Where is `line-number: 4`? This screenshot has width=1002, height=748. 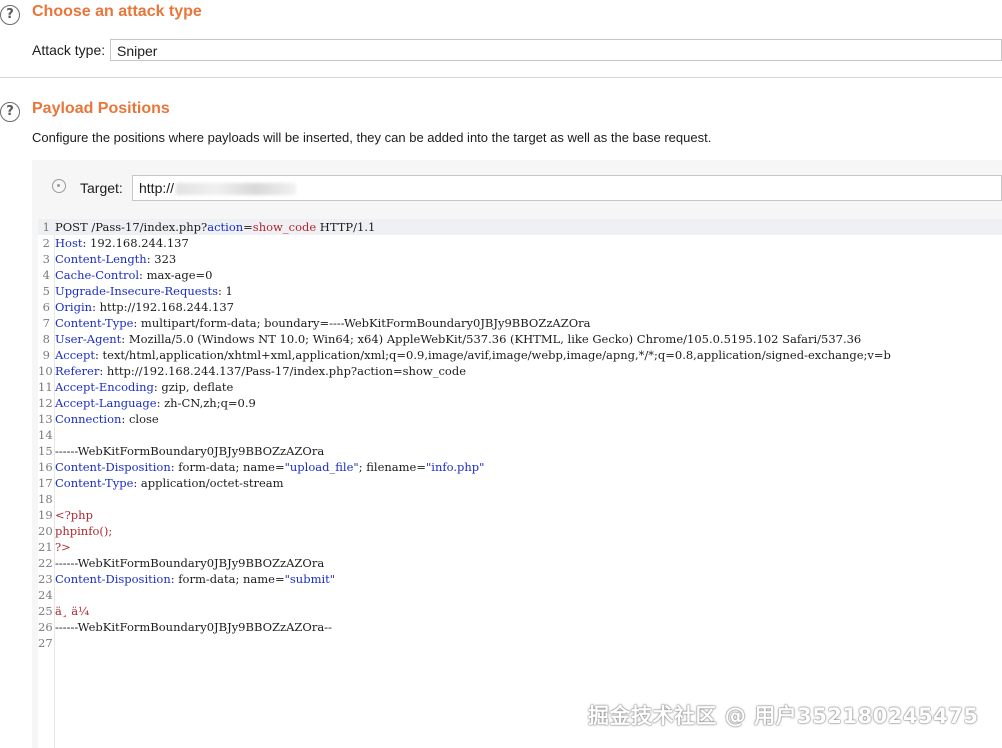
line-number: 4 is located at coordinates (46, 275).